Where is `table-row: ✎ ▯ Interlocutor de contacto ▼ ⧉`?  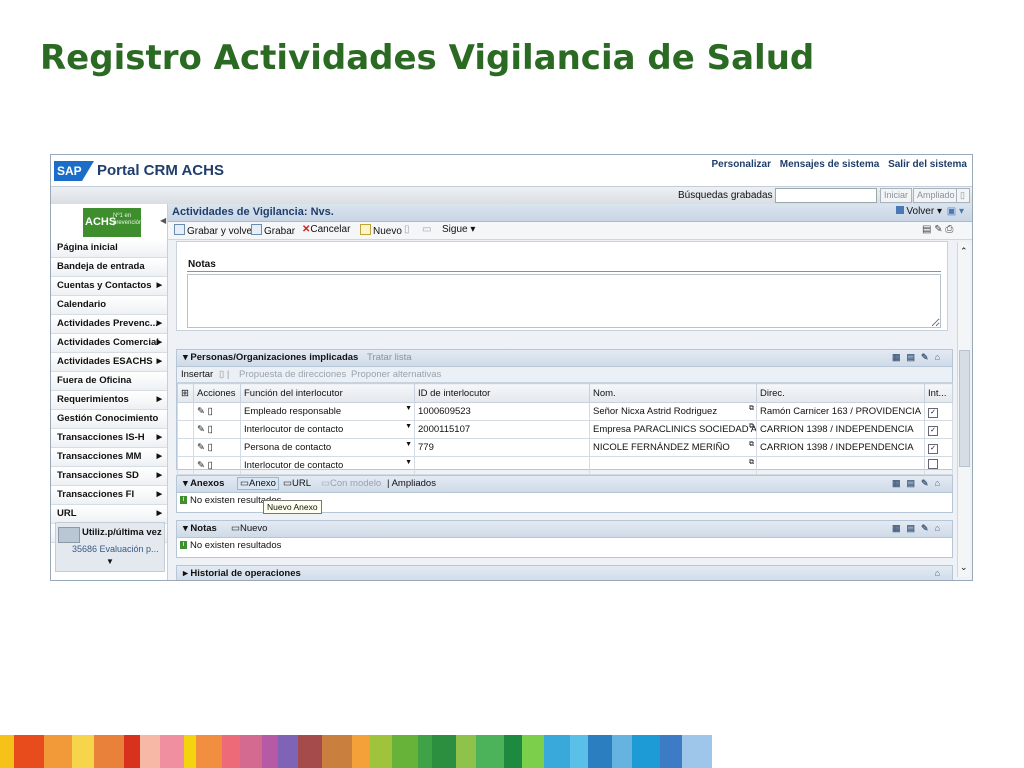 table-row: ✎ ▯ Interlocutor de contacto ▼ ⧉ is located at coordinates (565, 465).